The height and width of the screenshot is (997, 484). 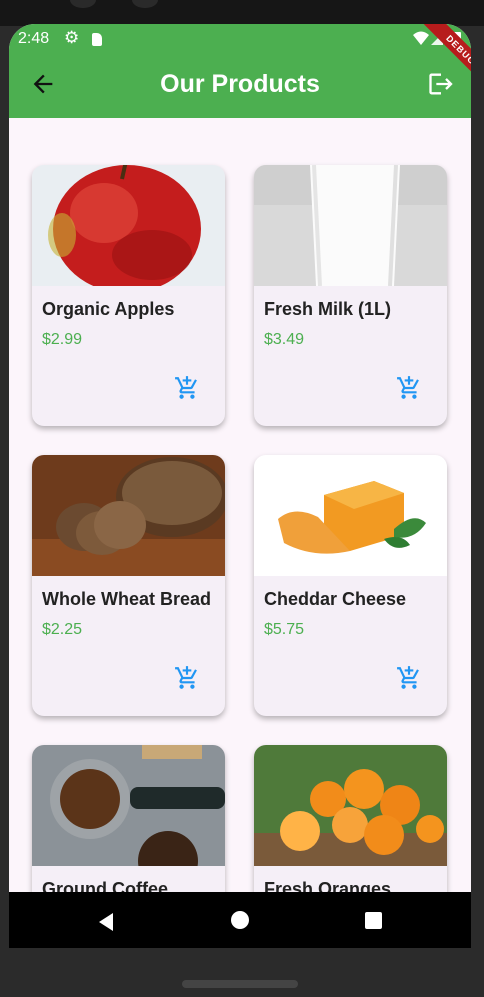 I want to click on camera-dot, so click(x=83, y=4).